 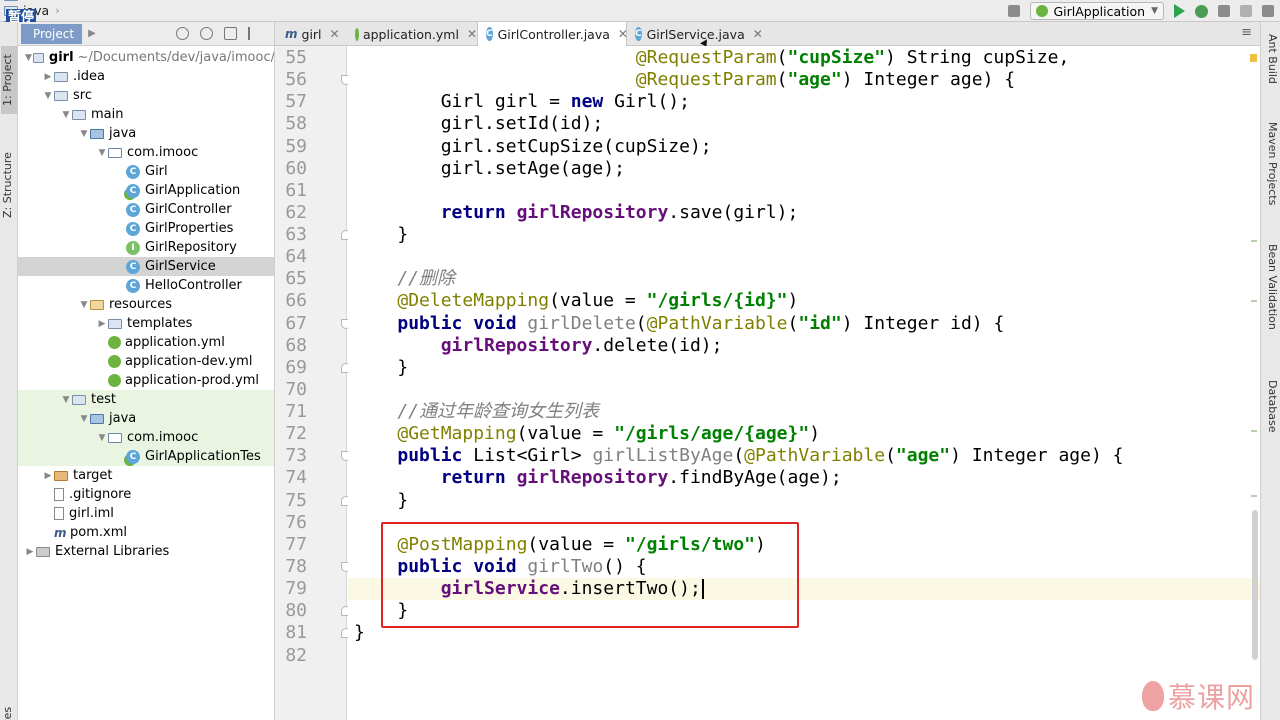 What do you see at coordinates (176, 57) in the screenshot?
I see `tree-item-path: ~/Documents/dev/java/imooc/` at bounding box center [176, 57].